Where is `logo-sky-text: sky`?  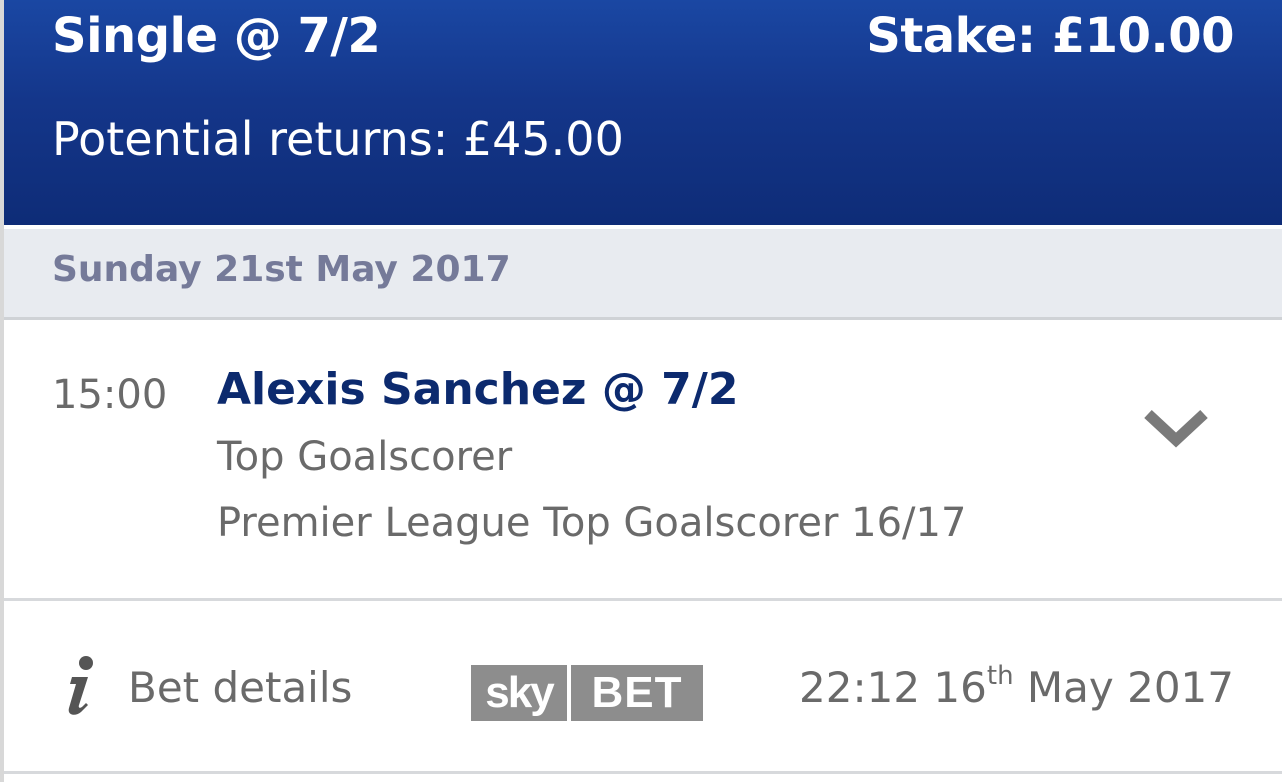 logo-sky-text: sky is located at coordinates (519, 693).